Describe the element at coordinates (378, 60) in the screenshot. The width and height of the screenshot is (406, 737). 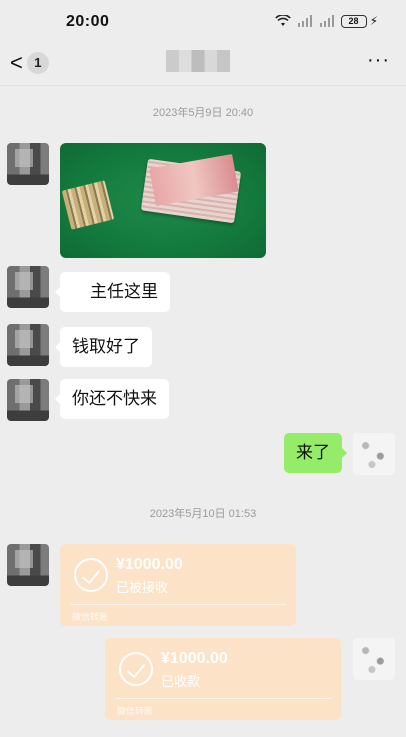
I see `more-options-button: ···` at that location.